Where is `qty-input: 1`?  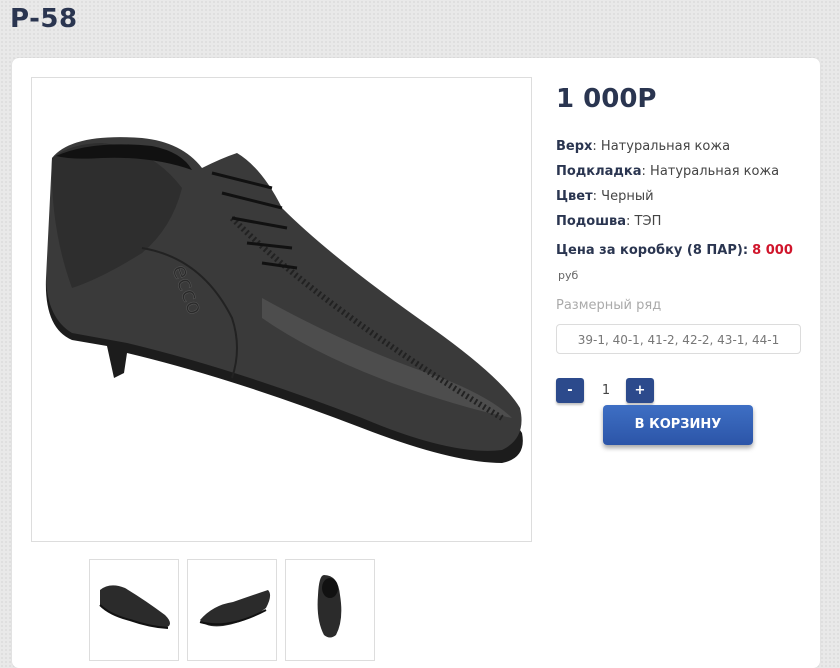 qty-input: 1 is located at coordinates (606, 390).